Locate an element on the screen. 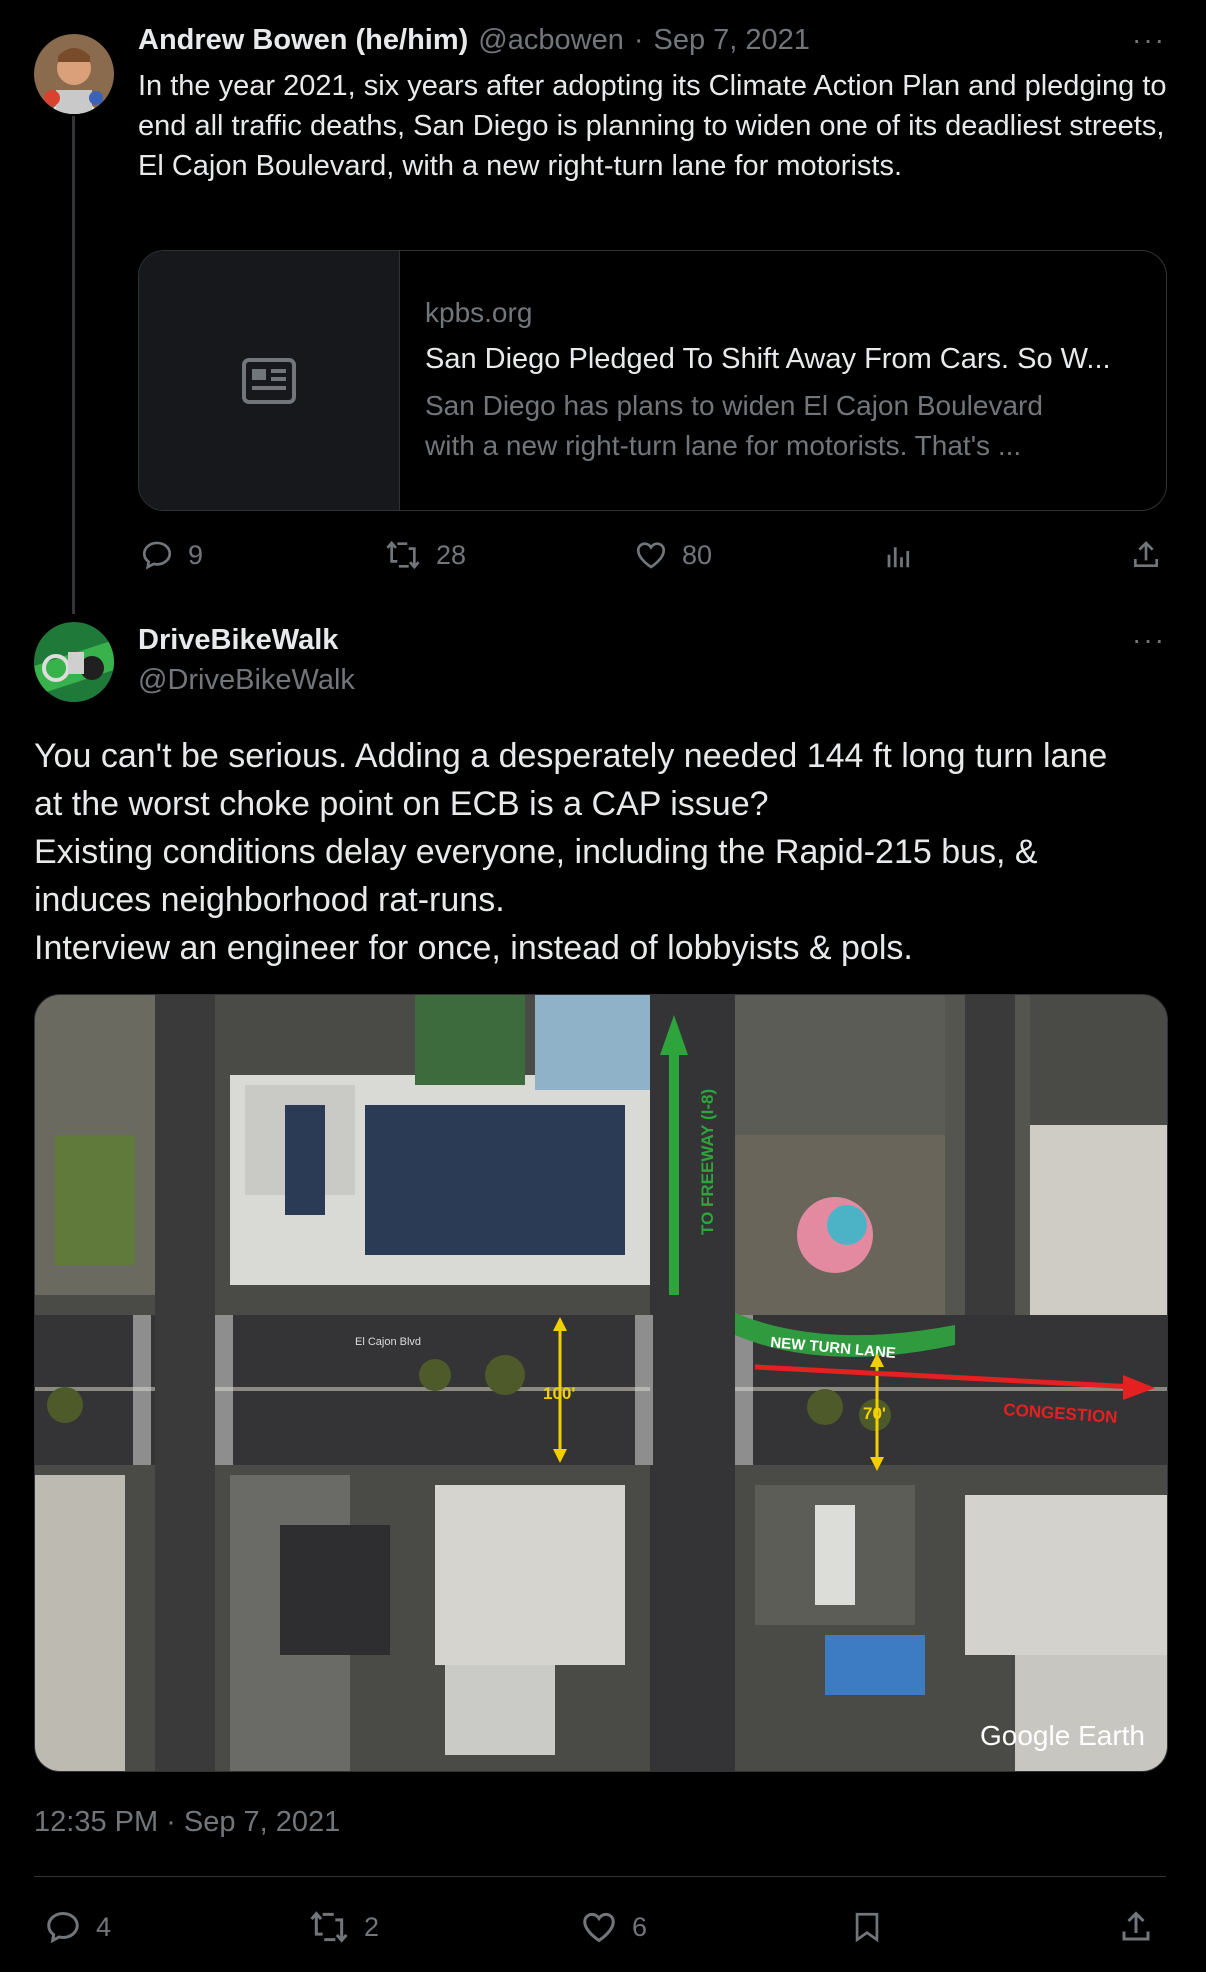  google-earth-watermark: Google Earth is located at coordinates (1062, 1735).